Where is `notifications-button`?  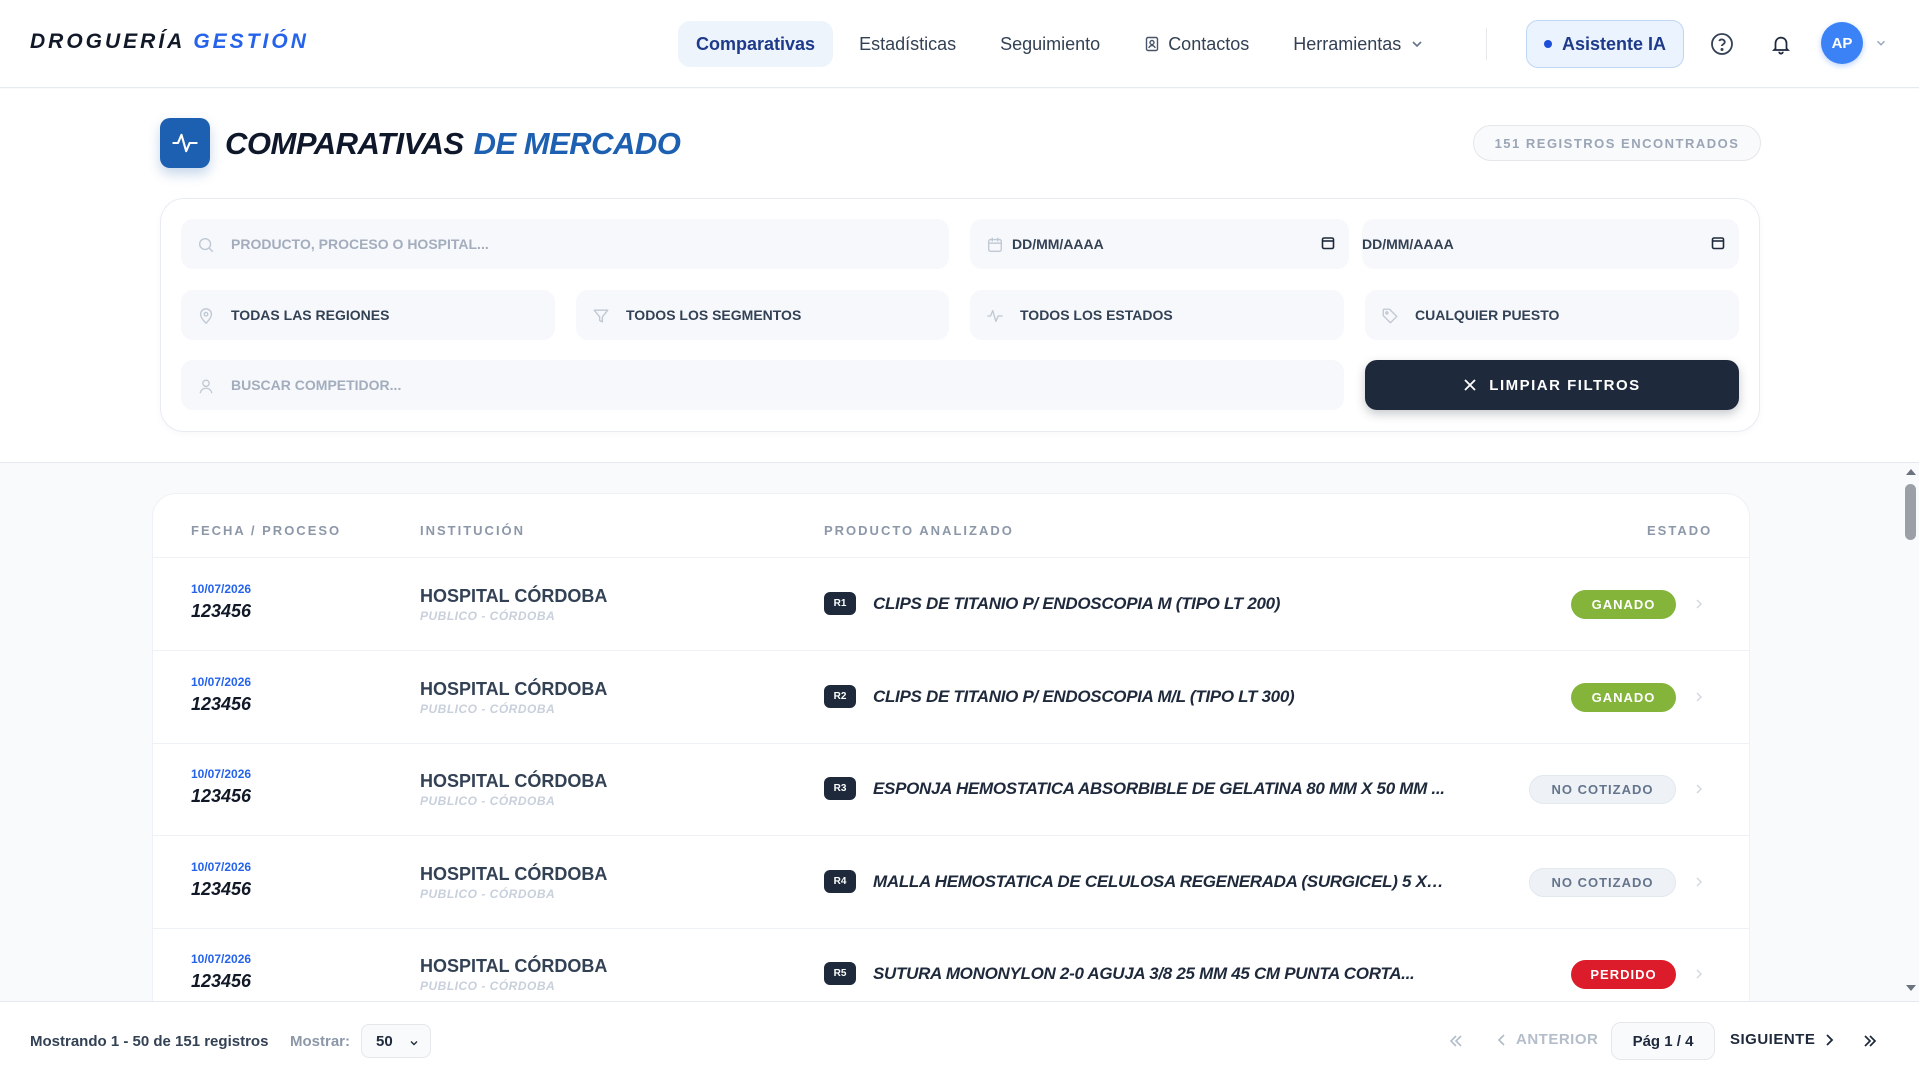
notifications-button is located at coordinates (1781, 44).